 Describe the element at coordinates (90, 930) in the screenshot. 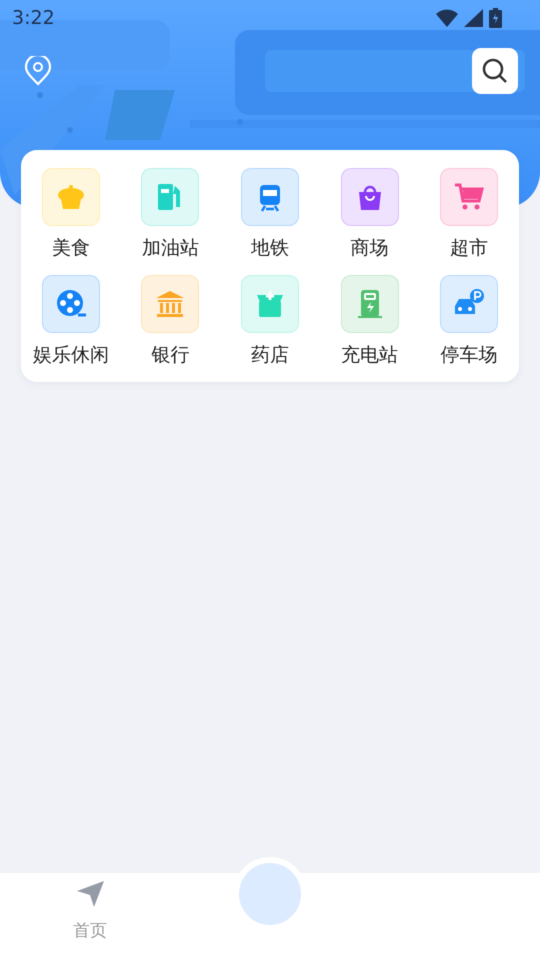

I see `nav-label: 首页` at that location.